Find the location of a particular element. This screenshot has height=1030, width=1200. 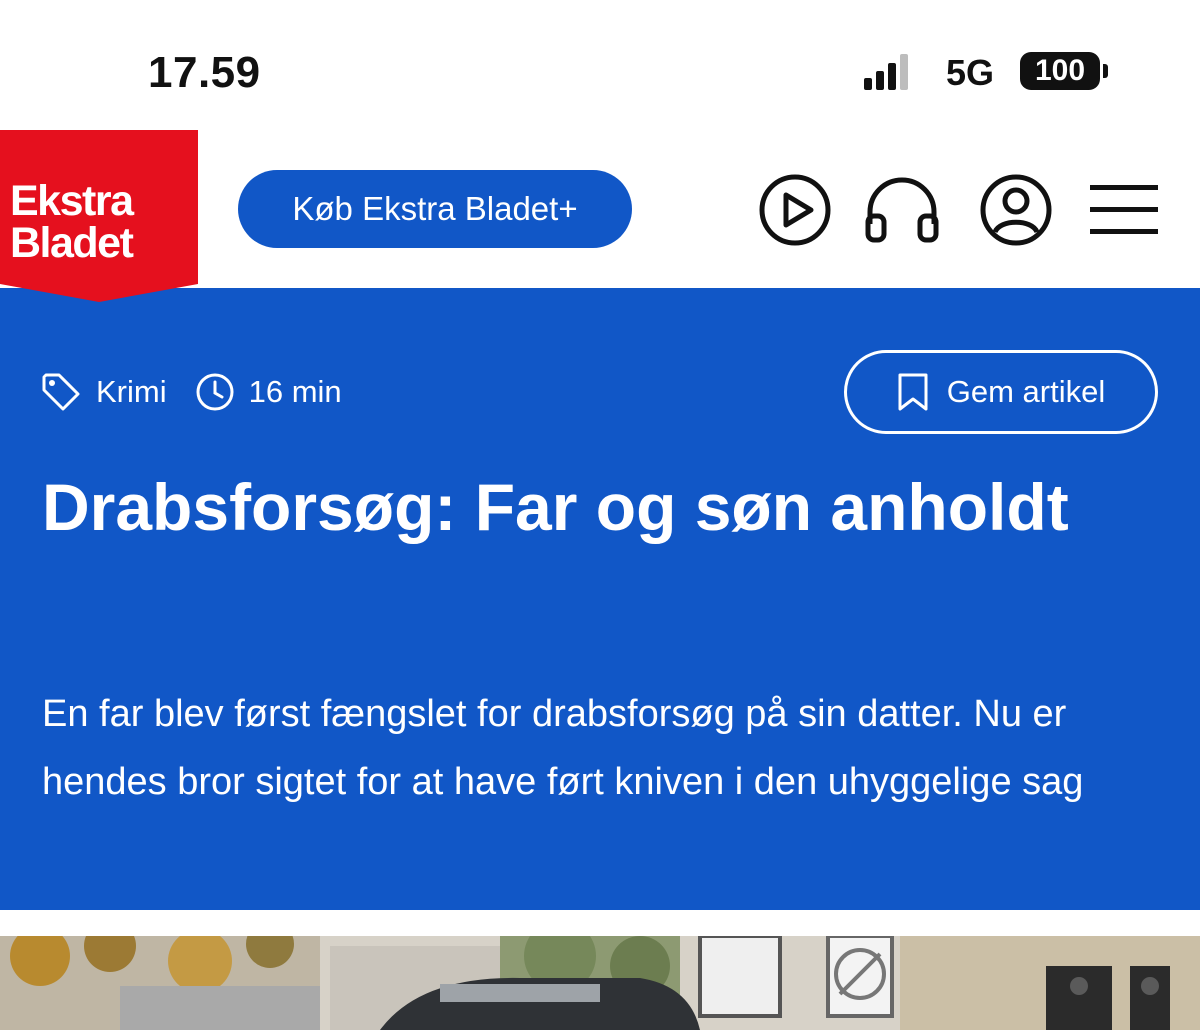

bookmark-icon is located at coordinates (913, 392).